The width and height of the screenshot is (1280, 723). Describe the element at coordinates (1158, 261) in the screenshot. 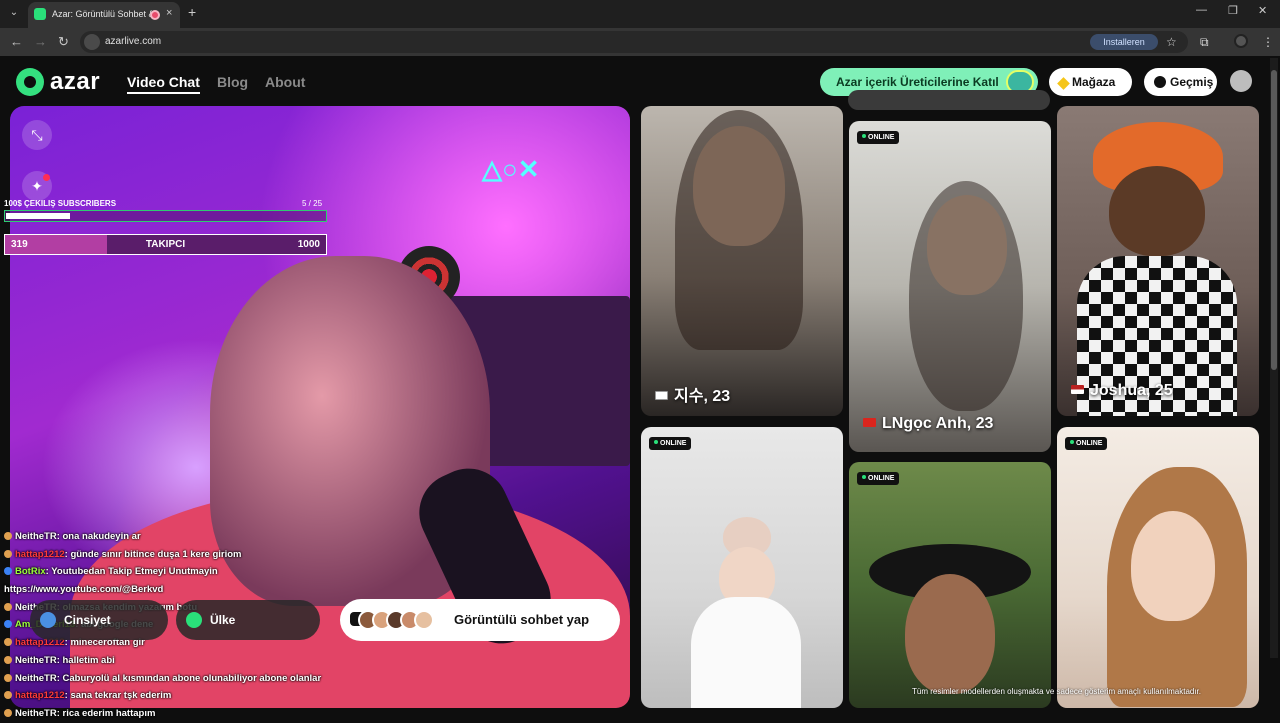

I see `profile-card: Joshua, 25` at that location.